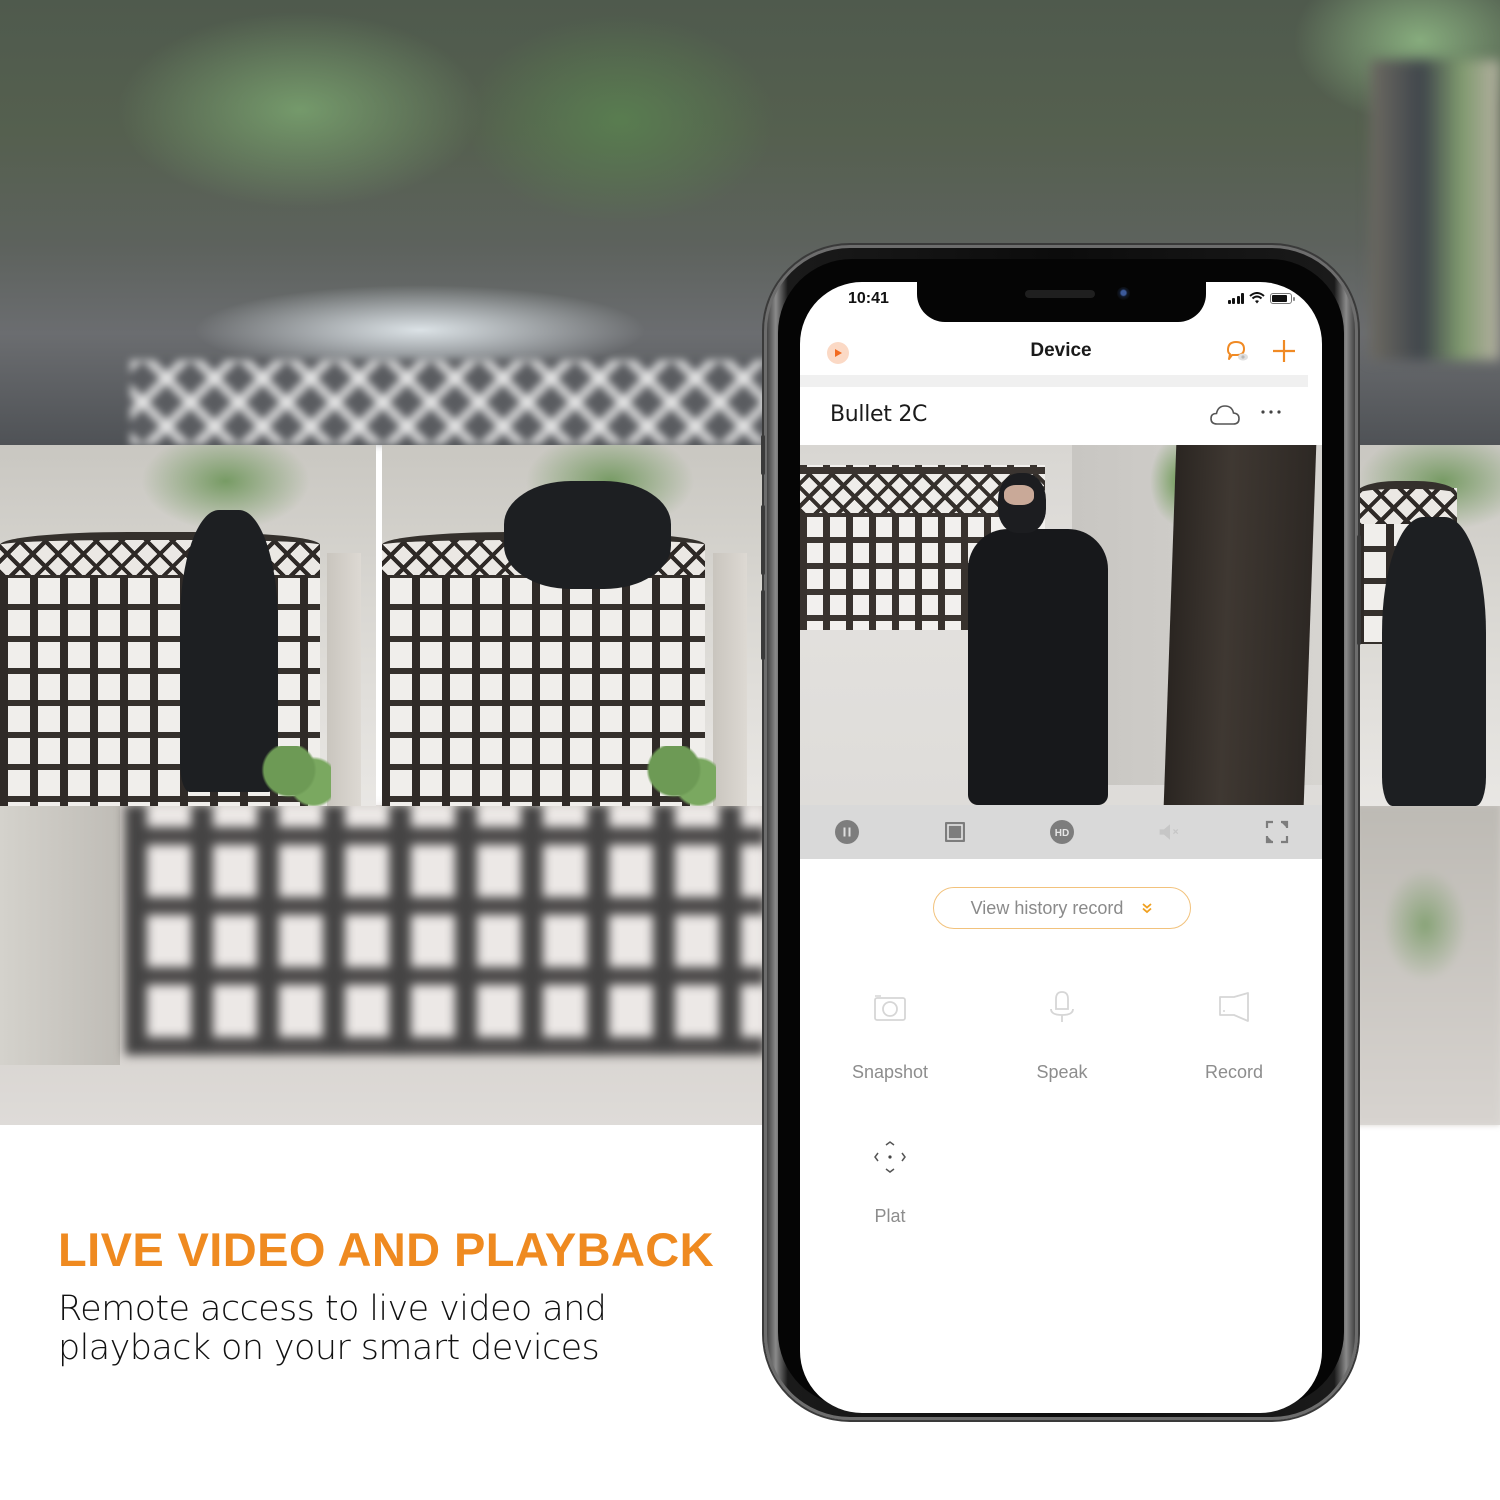 This screenshot has height=1500, width=1500. Describe the element at coordinates (1061, 302) in the screenshot. I see `notch` at that location.